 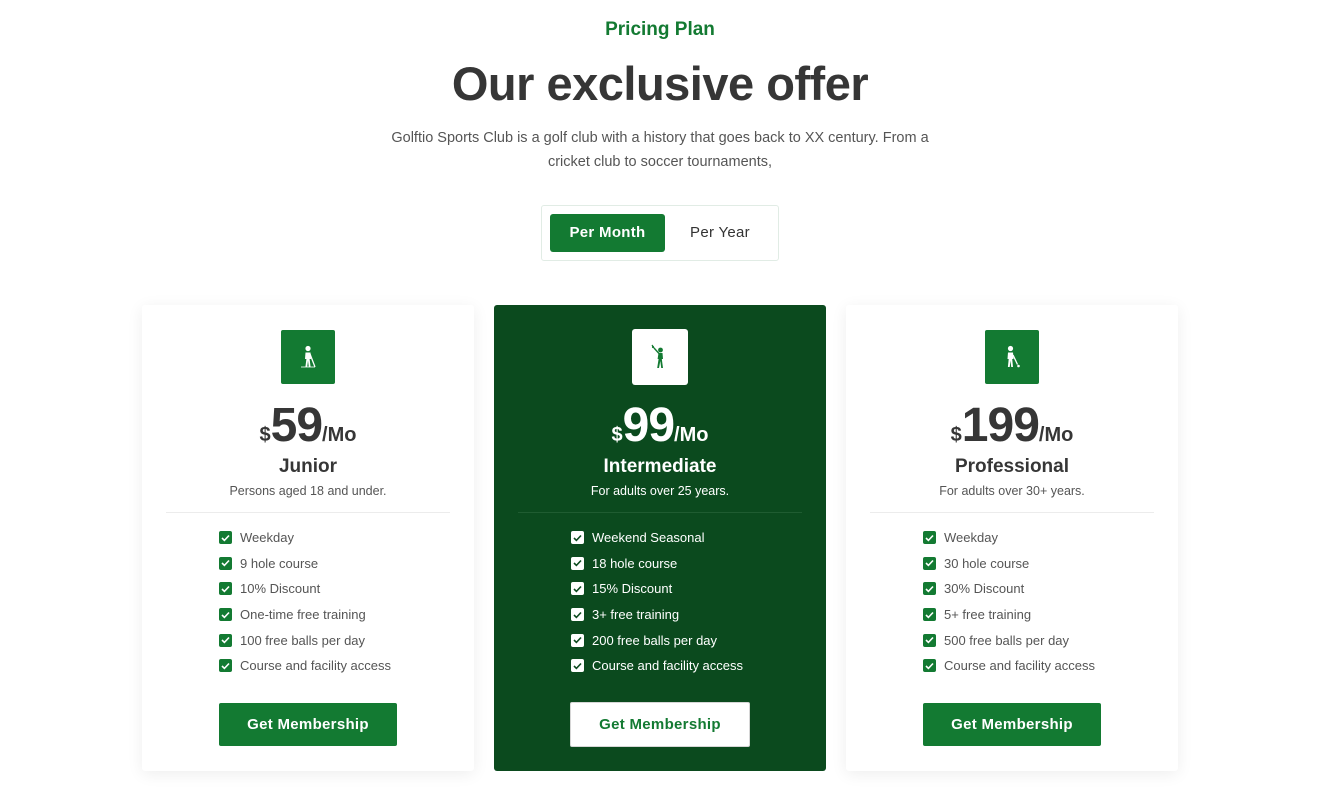 I want to click on feature-item: 200 free balls per day, so click(x=657, y=640).